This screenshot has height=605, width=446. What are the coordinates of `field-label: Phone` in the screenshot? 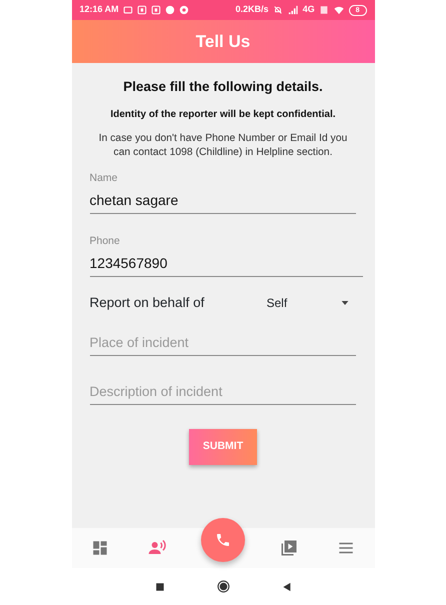 It's located at (105, 241).